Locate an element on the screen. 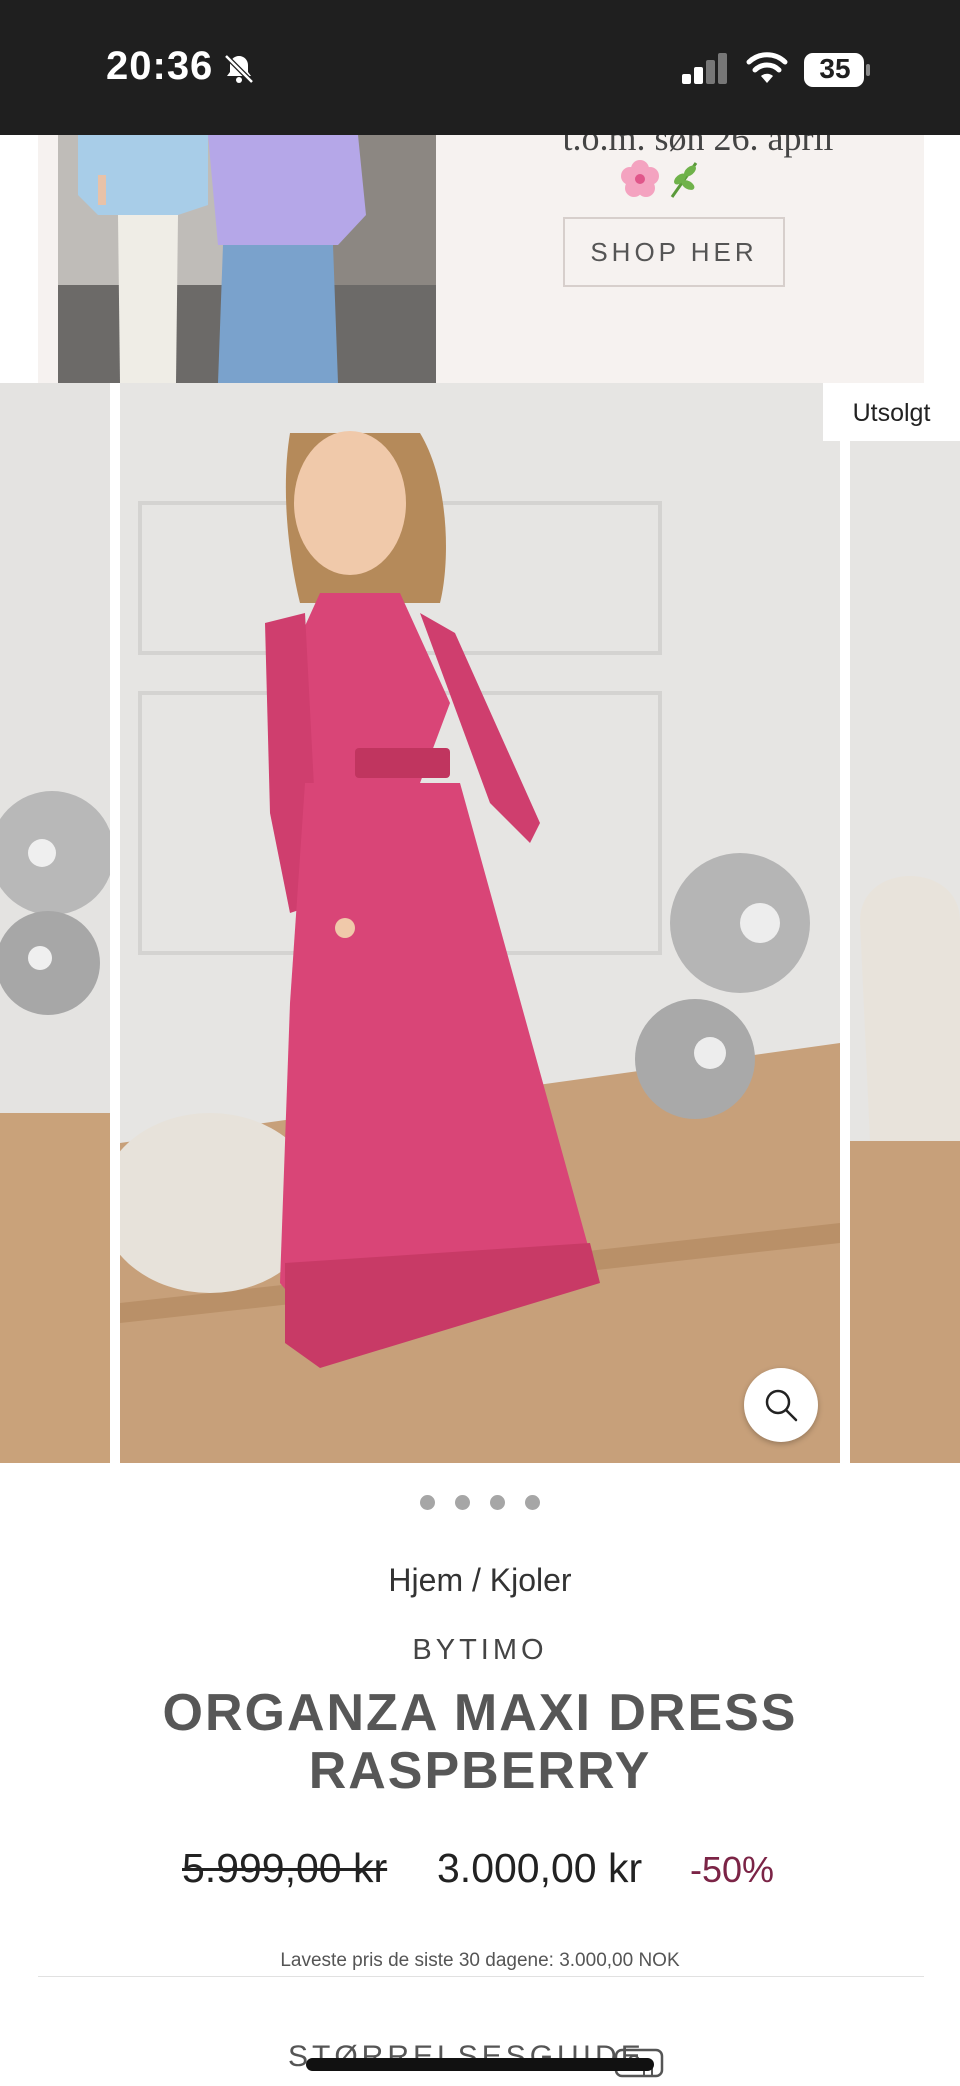  bell-slash-icon is located at coordinates (239, 69).